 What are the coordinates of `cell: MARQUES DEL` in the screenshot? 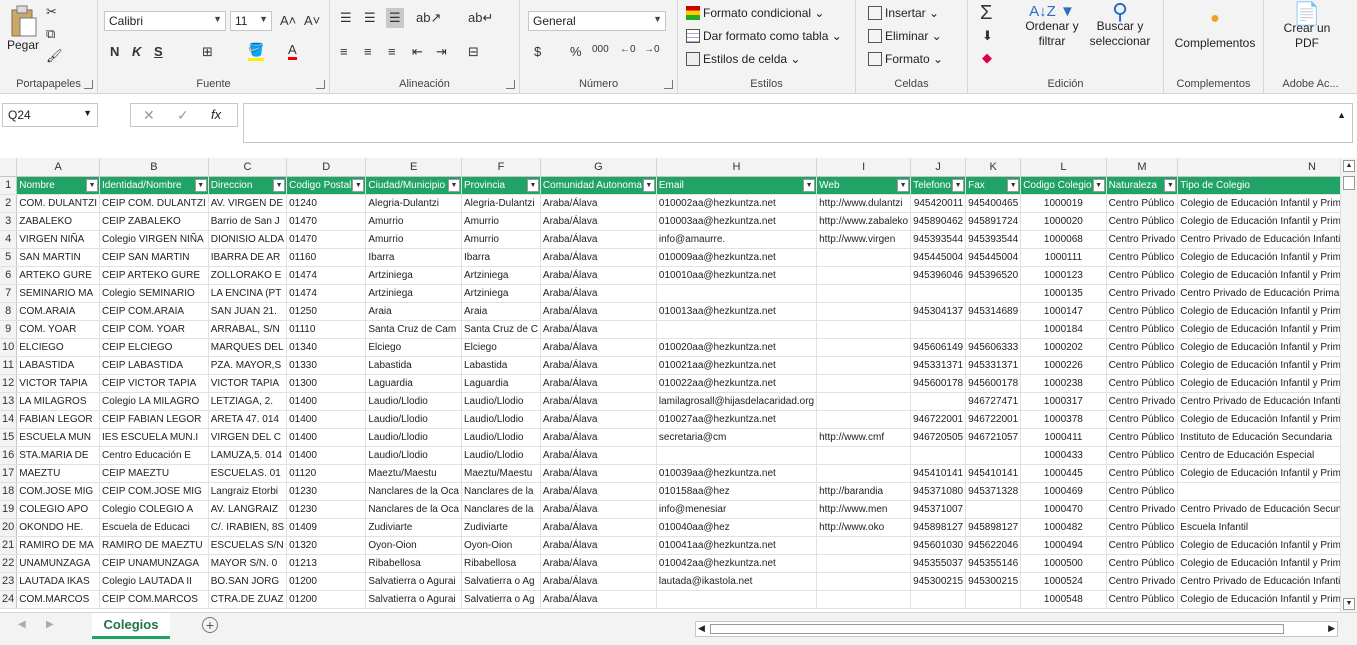 It's located at (248, 347).